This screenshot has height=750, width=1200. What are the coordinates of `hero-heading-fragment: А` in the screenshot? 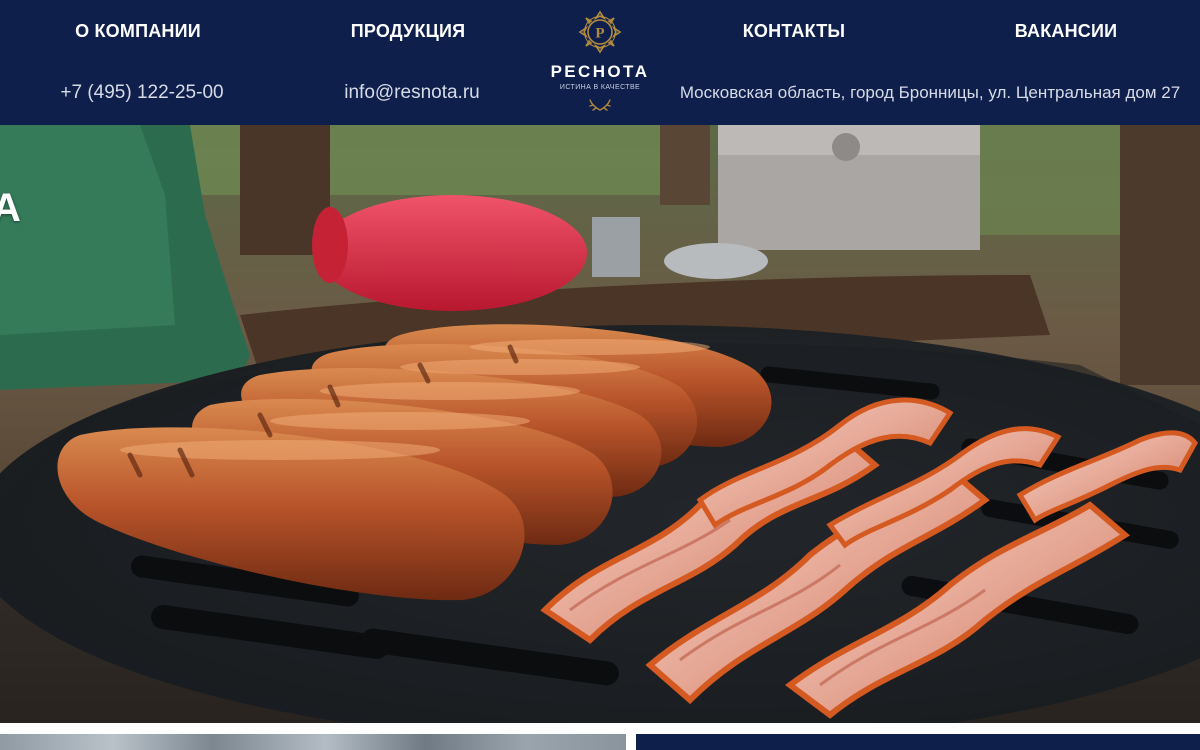 It's located at (10, 208).